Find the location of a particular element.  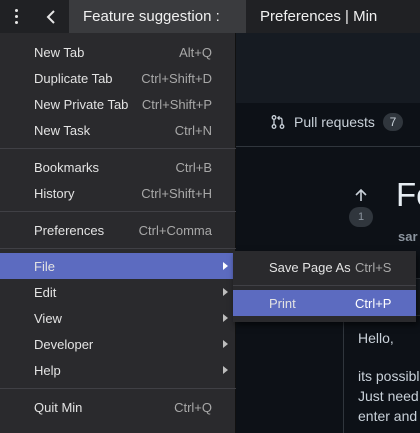

pull-requests-count: 7 is located at coordinates (392, 122).